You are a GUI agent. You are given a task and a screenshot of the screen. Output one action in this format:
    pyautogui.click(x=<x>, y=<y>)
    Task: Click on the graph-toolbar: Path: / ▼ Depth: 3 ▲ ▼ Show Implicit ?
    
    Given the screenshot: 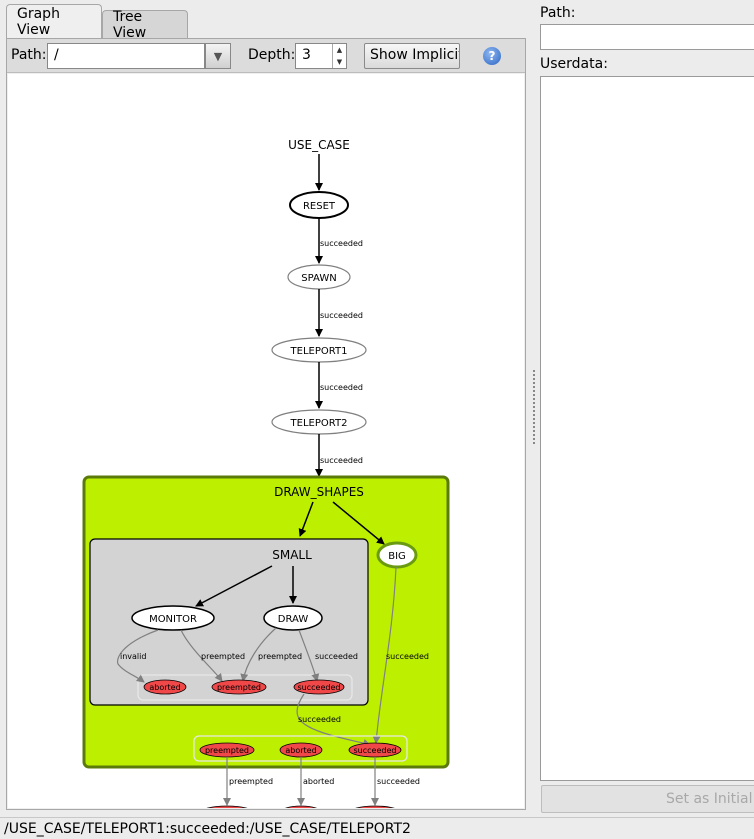 What is the action you would take?
    pyautogui.click(x=266, y=56)
    